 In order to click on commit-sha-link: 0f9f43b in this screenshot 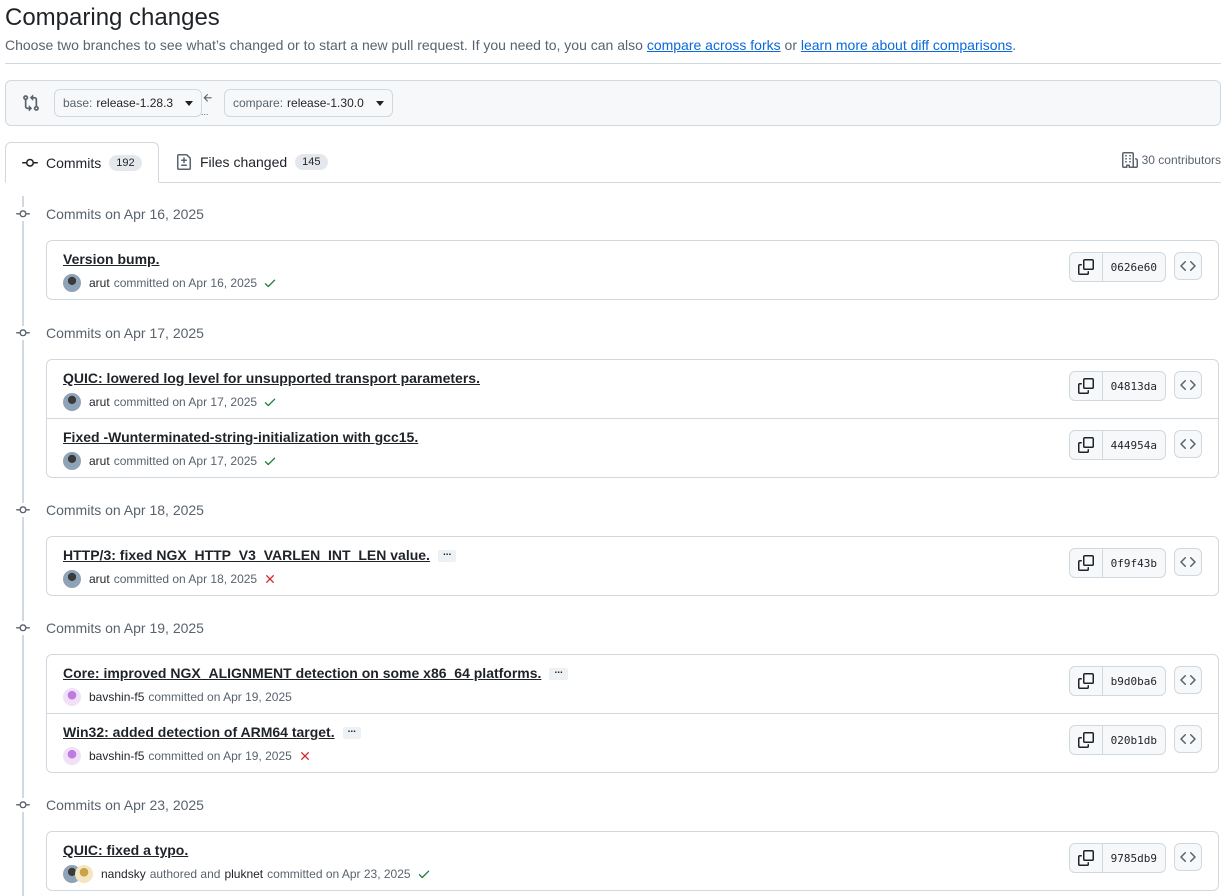, I will do `click(1134, 563)`.